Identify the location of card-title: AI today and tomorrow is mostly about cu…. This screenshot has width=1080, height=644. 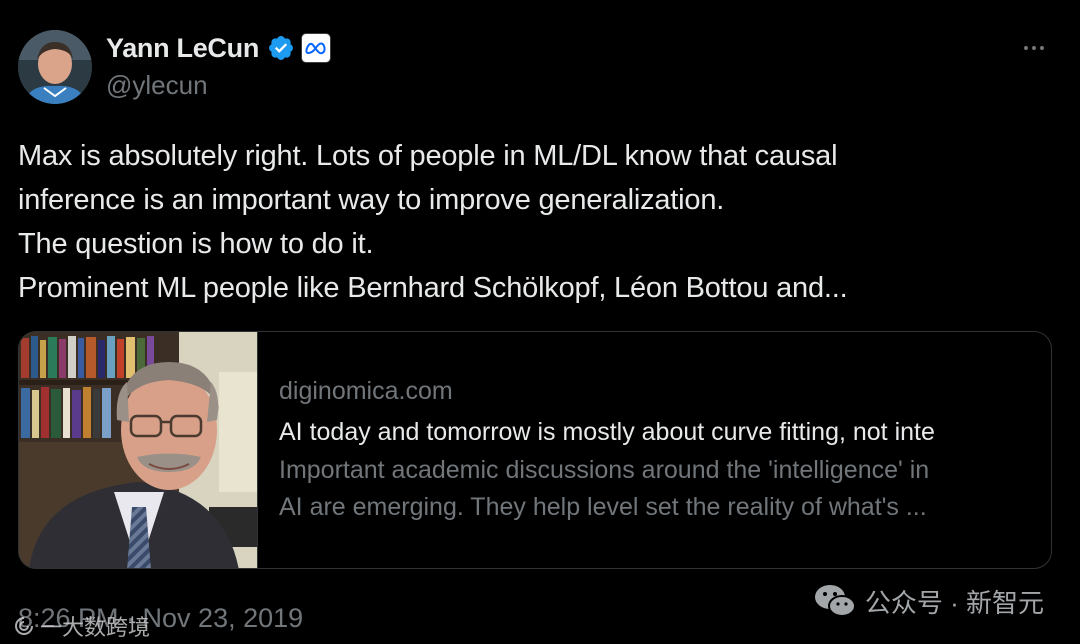
(607, 432).